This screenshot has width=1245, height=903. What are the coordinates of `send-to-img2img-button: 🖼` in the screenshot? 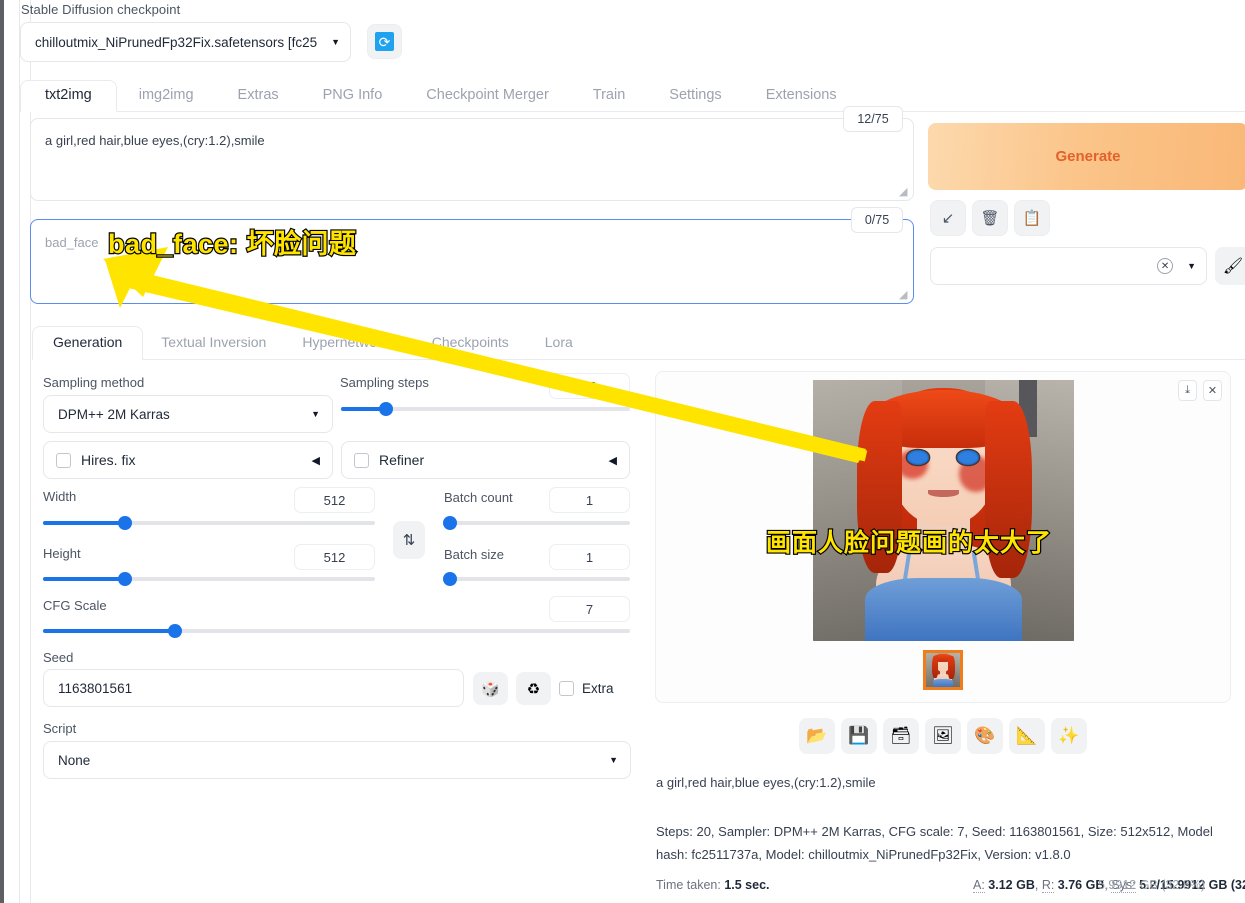 It's located at (943, 736).